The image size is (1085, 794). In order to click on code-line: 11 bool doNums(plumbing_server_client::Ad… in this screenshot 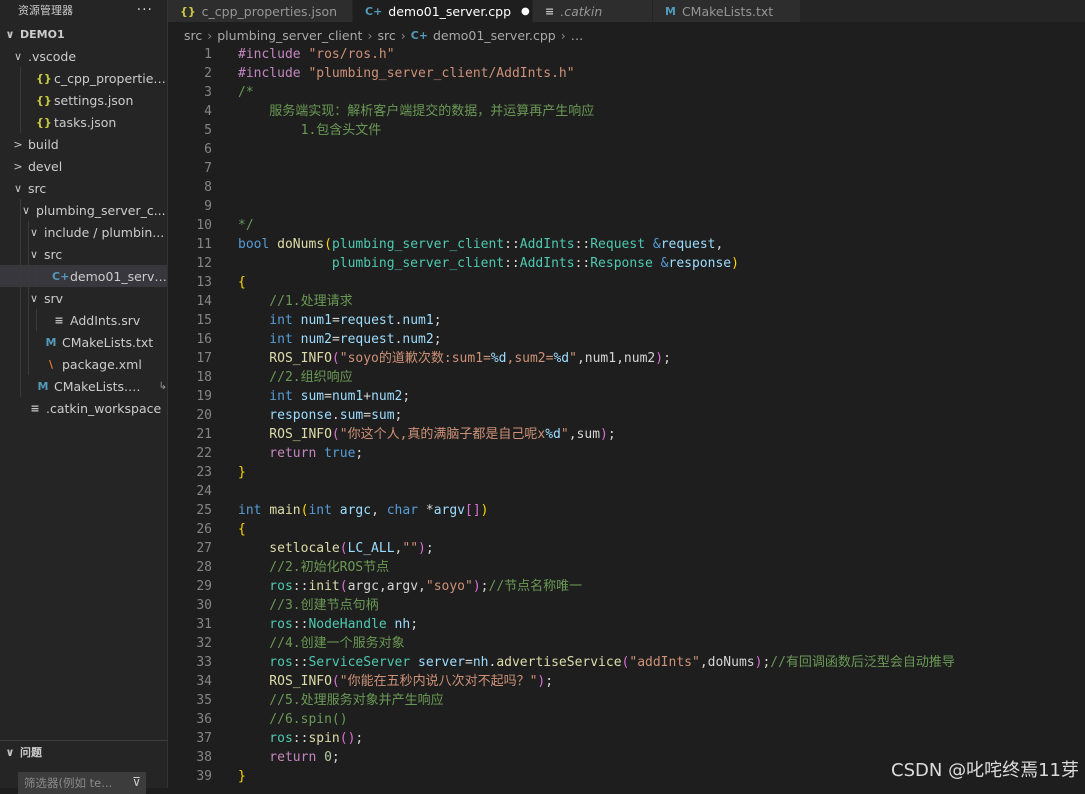, I will do `click(626, 244)`.